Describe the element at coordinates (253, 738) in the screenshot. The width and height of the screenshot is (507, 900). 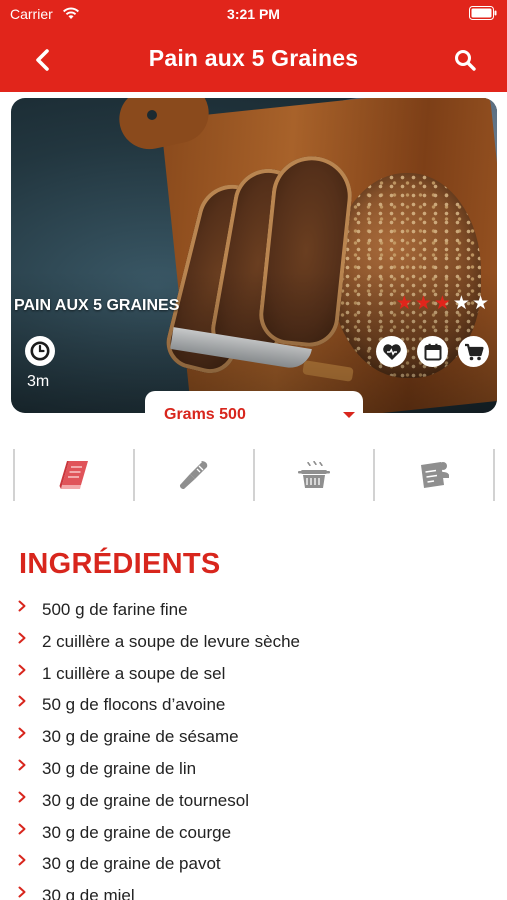
I see `ingredient-item: 30 g de graine de sésame` at that location.